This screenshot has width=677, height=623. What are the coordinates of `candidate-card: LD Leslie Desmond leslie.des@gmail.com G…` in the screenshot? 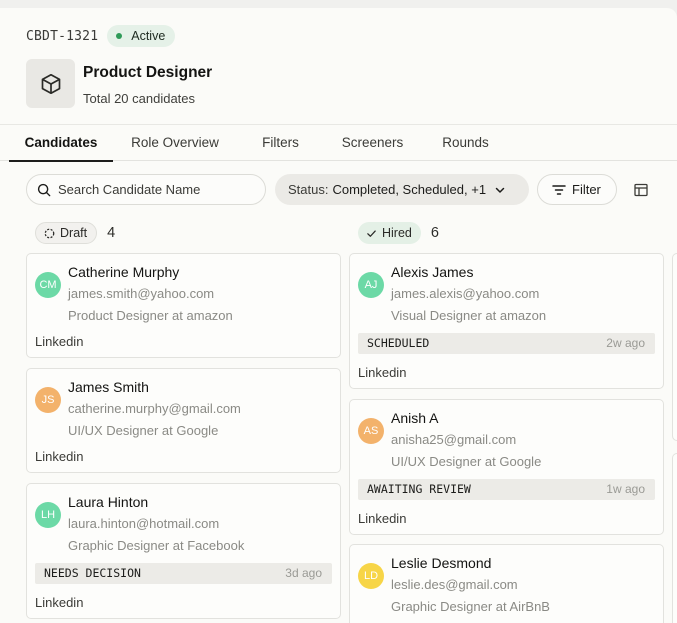 It's located at (506, 583).